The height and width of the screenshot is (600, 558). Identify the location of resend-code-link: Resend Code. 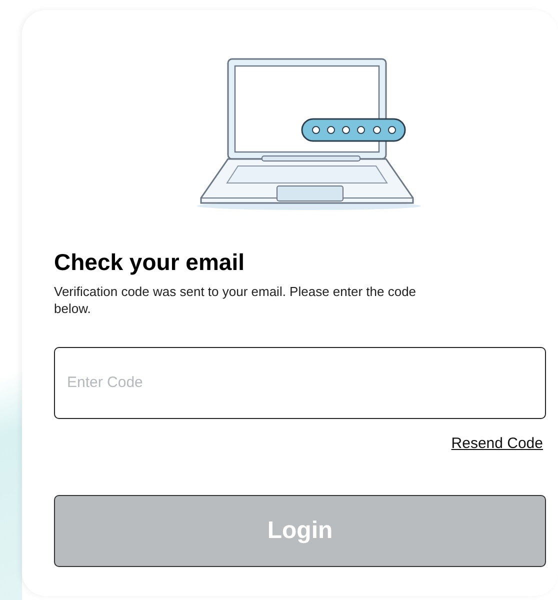
(497, 444).